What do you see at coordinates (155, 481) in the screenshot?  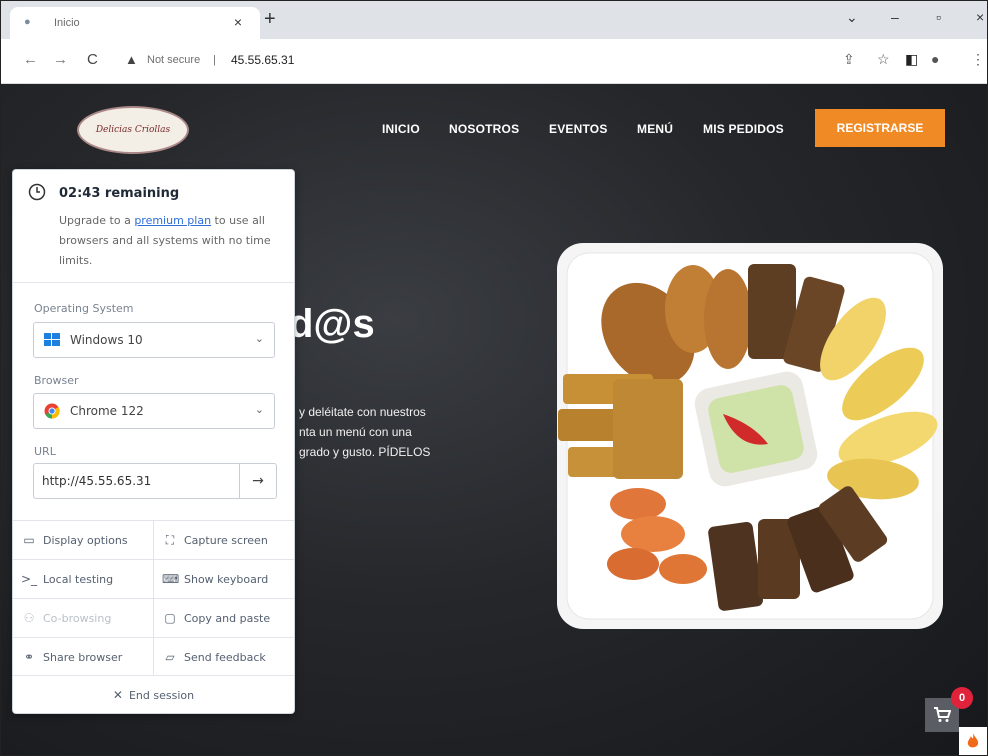 I see `url-input: http://45.55.65.31 →` at bounding box center [155, 481].